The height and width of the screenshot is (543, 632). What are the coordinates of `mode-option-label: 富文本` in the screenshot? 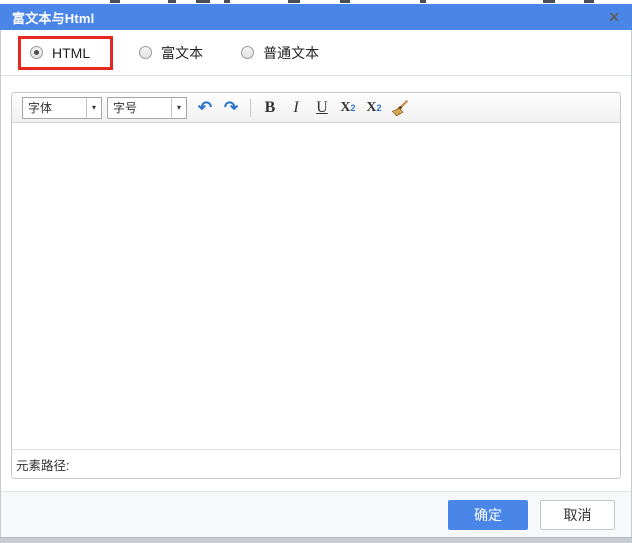 It's located at (182, 52).